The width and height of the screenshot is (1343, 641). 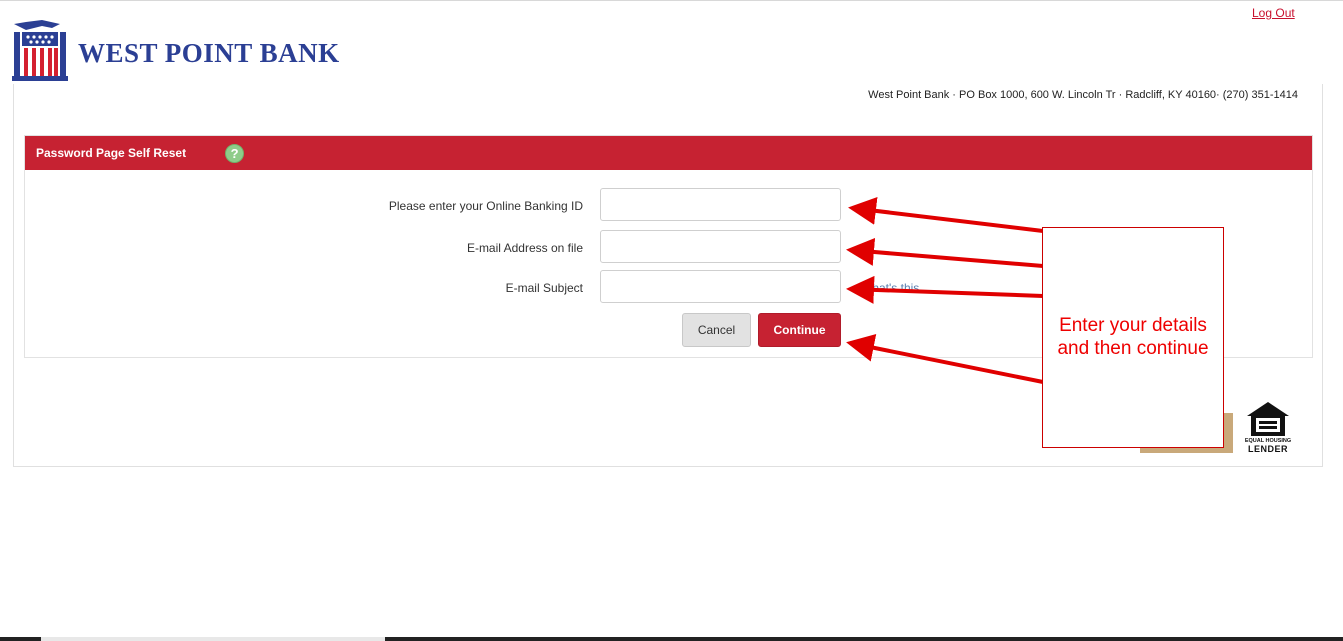 I want to click on callout-text: Enter your details and then continue, so click(x=1133, y=337).